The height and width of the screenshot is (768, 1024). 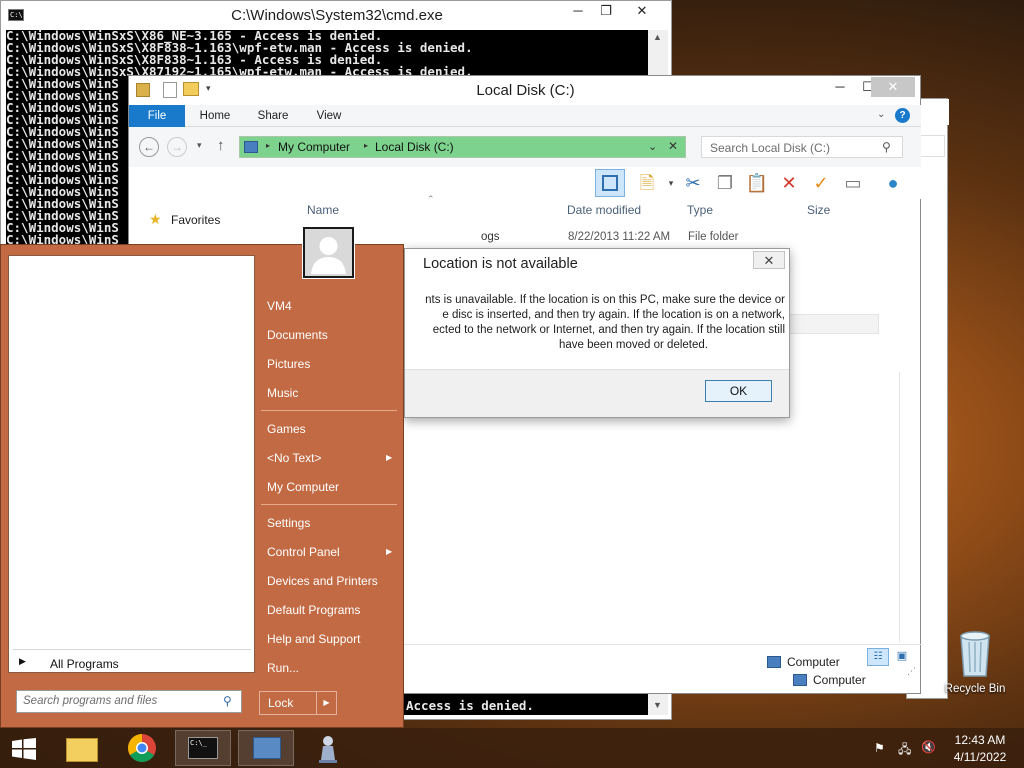 What do you see at coordinates (157, 116) in the screenshot?
I see `tab-file: File` at bounding box center [157, 116].